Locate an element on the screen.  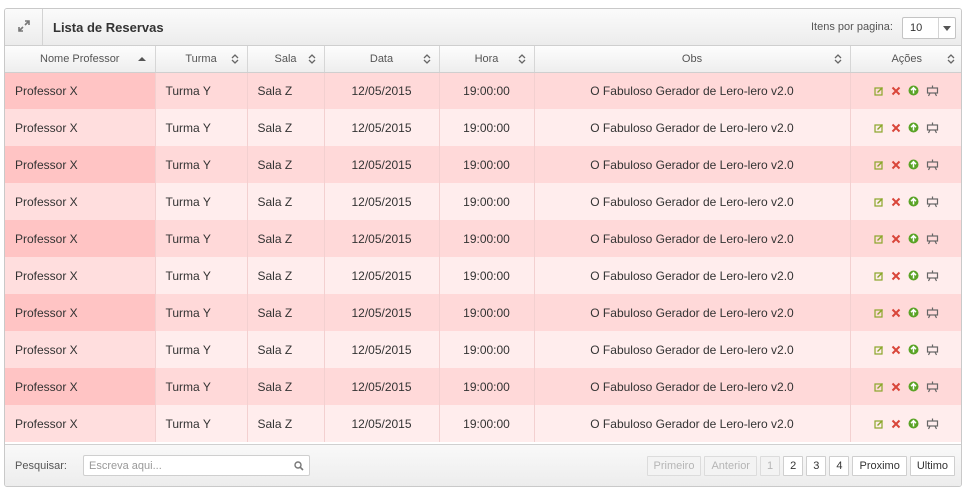
column-sala: Sala is located at coordinates (286, 59).